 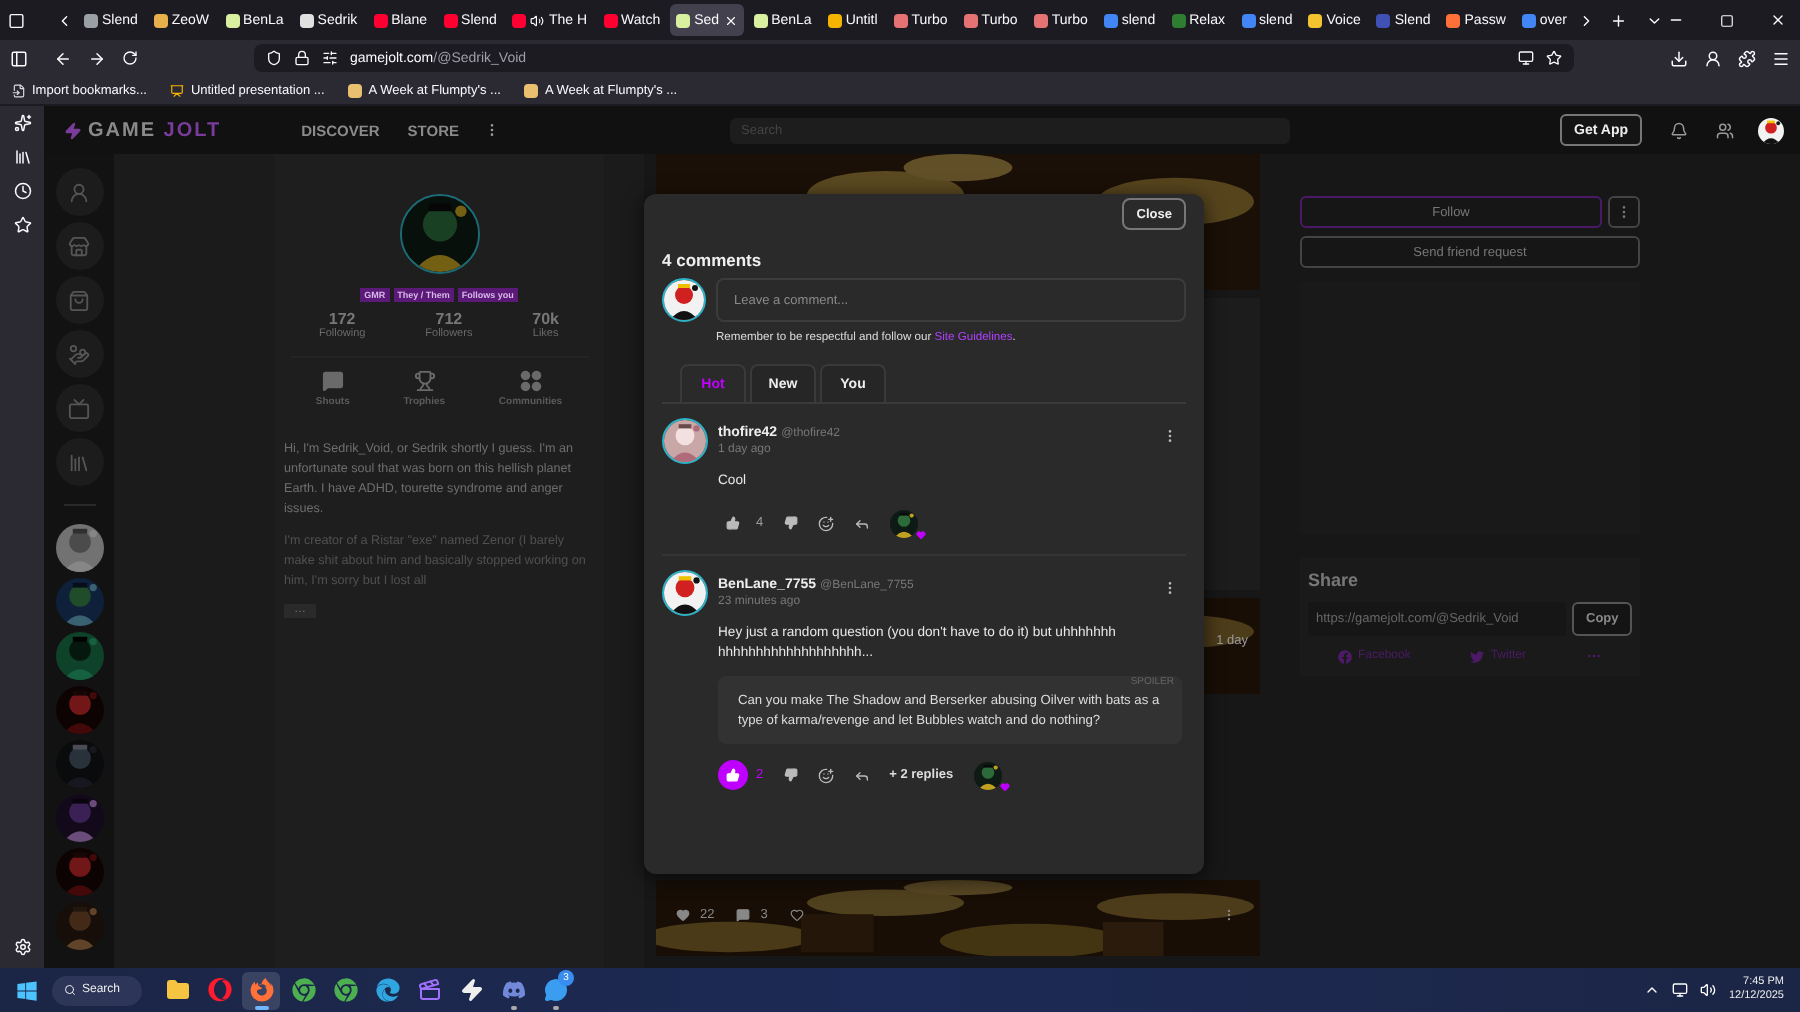 What do you see at coordinates (332, 381) in the screenshot?
I see `speech-bubble-icon` at bounding box center [332, 381].